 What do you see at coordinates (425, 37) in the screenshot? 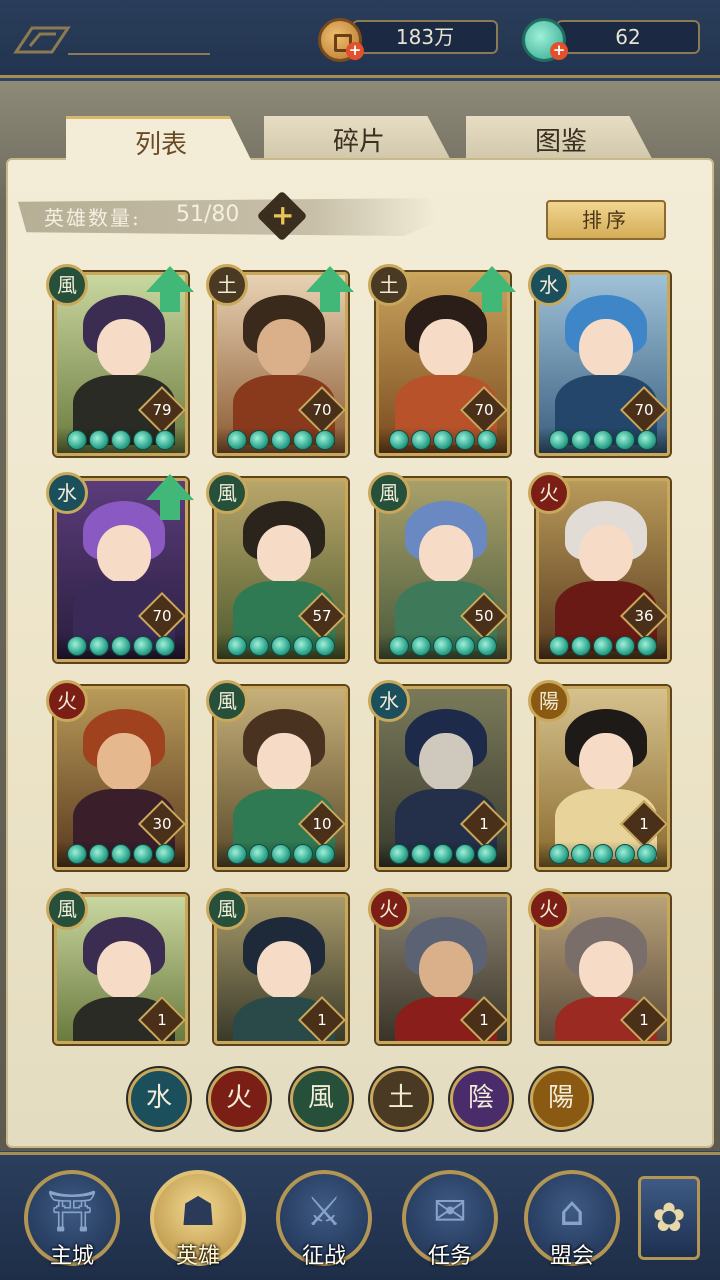
I see `coin-value: 183万` at bounding box center [425, 37].